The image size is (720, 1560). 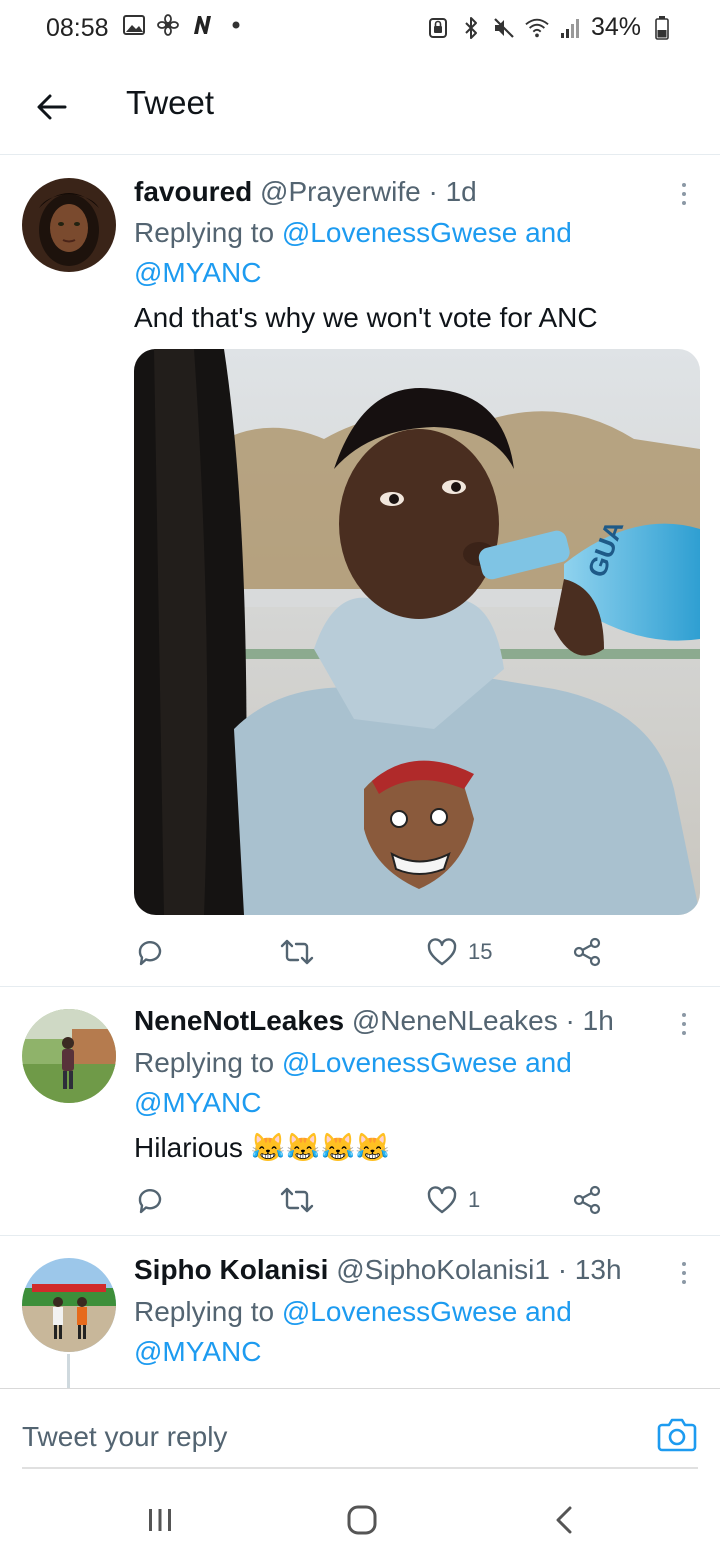 I want to click on page-title: Tweet, so click(x=170, y=102).